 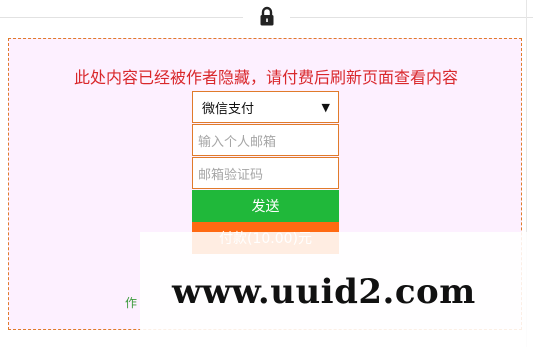 I want to click on email-placeholder: 输入个人邮箱, so click(x=237, y=142).